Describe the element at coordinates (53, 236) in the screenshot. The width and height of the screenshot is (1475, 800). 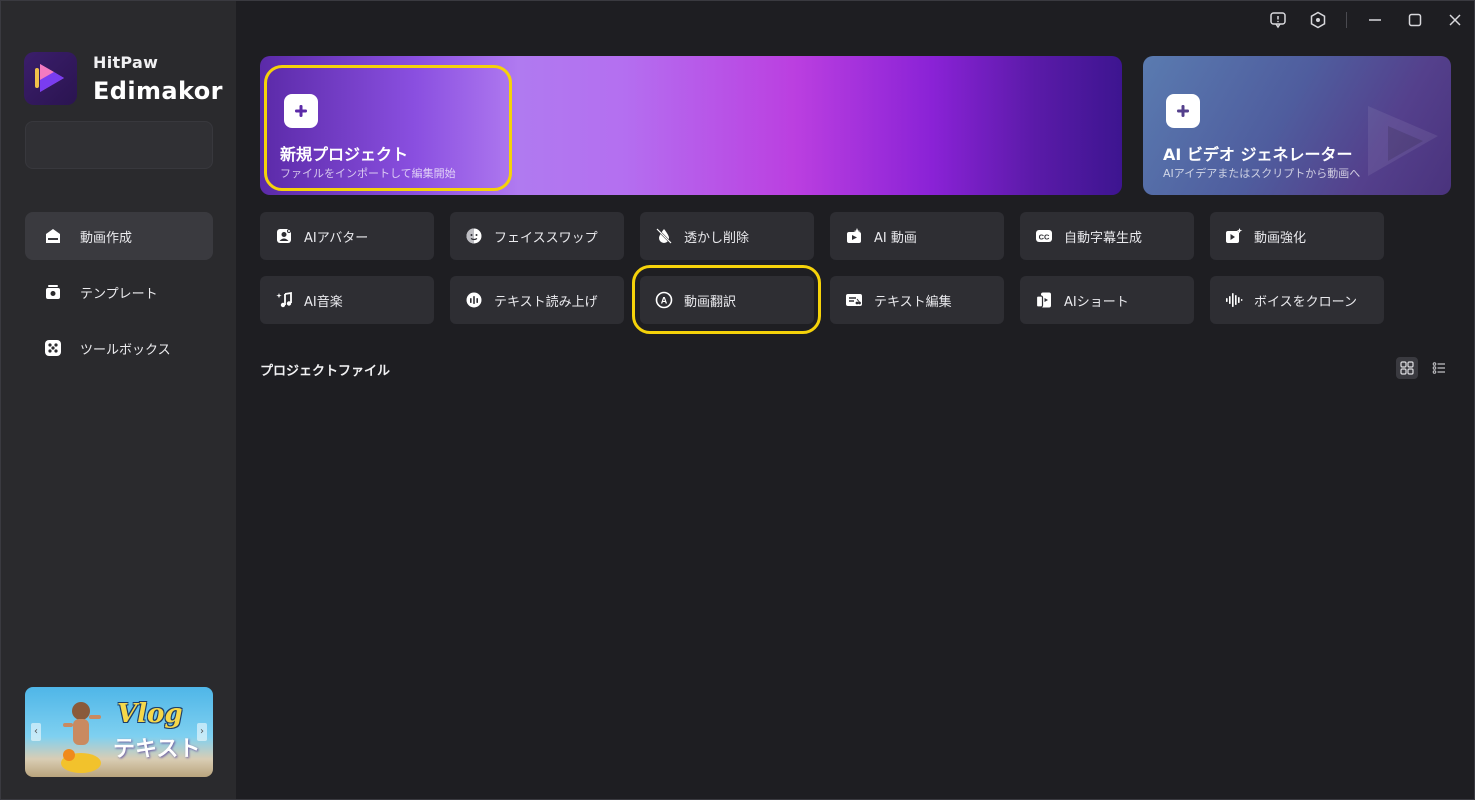
I see `home-icon` at that location.